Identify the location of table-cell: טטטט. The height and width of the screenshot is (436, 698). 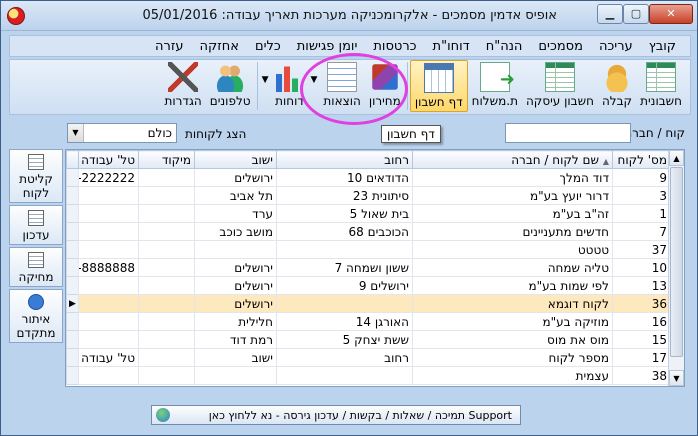
(512, 249).